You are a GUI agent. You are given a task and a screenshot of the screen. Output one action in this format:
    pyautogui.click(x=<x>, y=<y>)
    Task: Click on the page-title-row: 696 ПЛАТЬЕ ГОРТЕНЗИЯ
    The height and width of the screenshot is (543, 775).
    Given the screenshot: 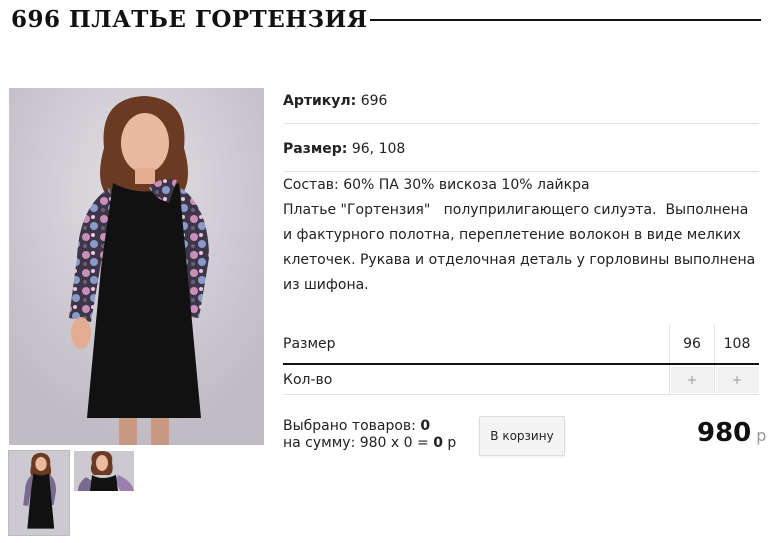 What is the action you would take?
    pyautogui.click(x=386, y=19)
    